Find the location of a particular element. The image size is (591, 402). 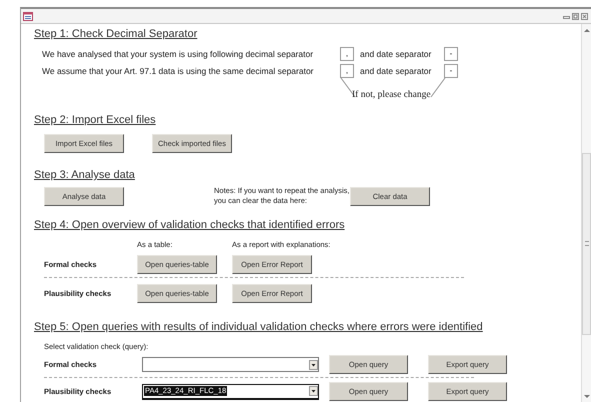

info-text: We have analysed that your system is using following decimal separator is located at coordinates (178, 54).